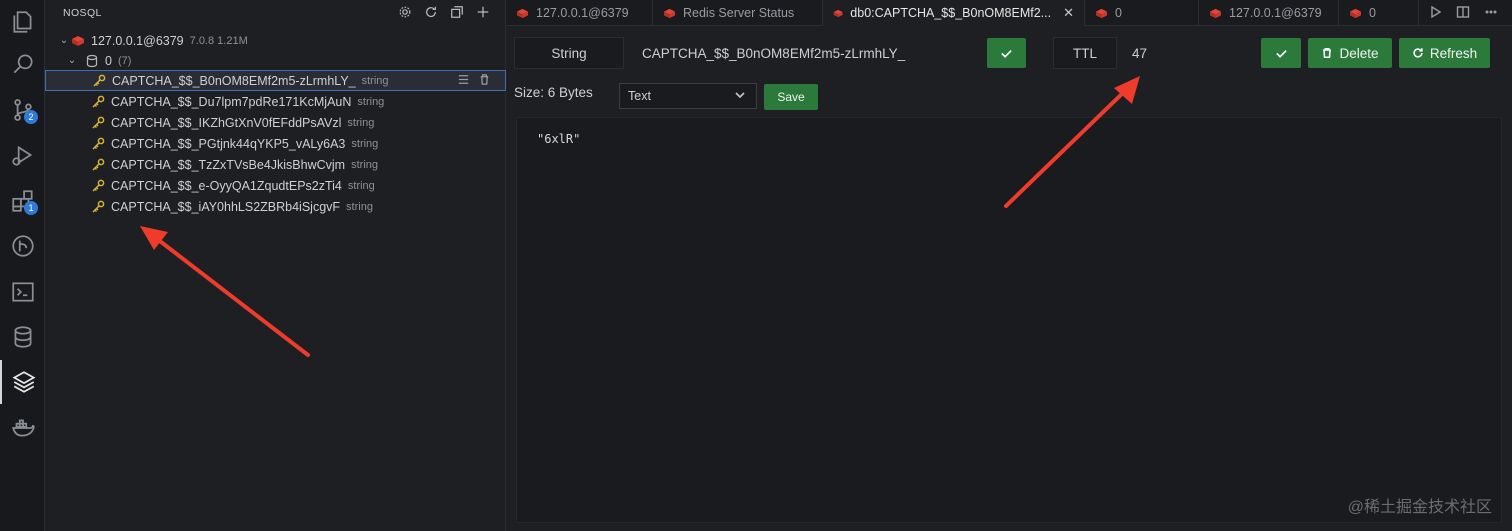  Describe the element at coordinates (22, 337) in the screenshot. I see `database-icon` at that location.